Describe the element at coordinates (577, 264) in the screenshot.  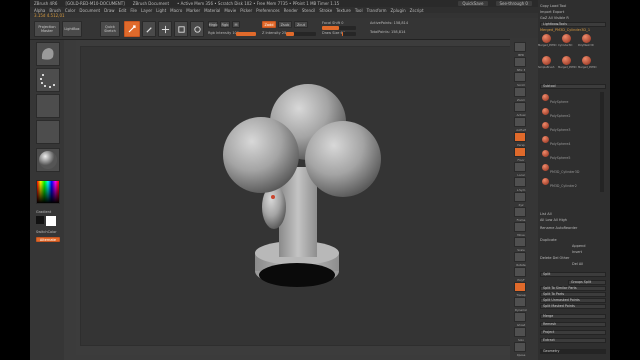
I see `del-all-button: Del All` at that location.